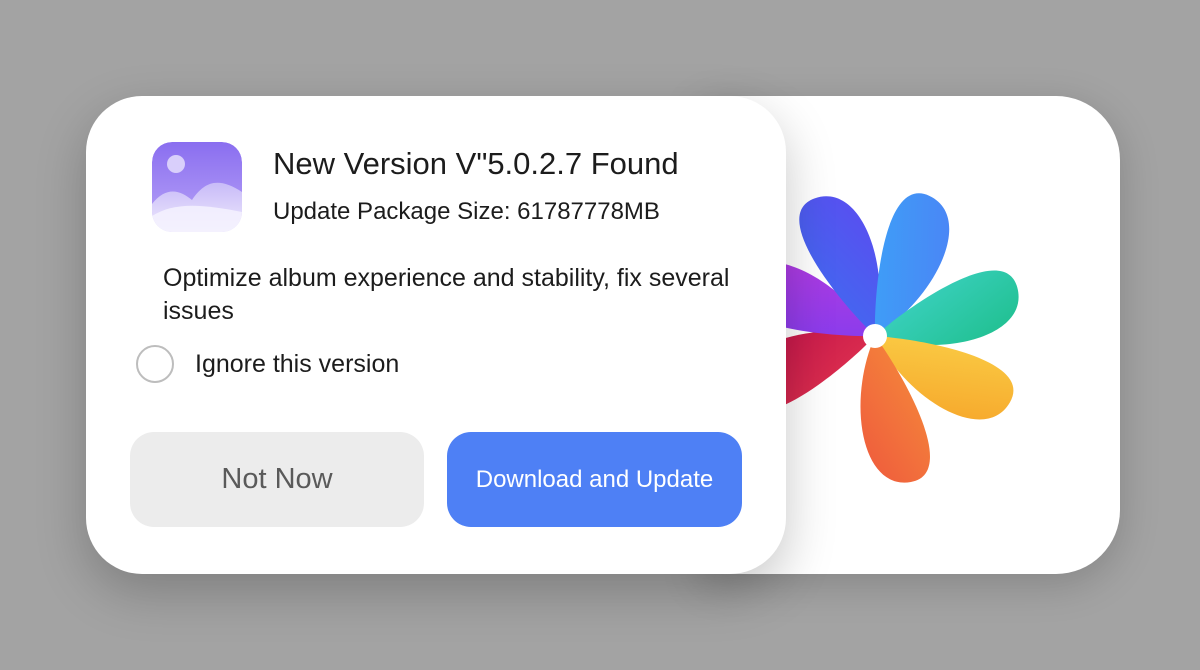 The image size is (1200, 670). Describe the element at coordinates (466, 211) in the screenshot. I see `package-size-text: Update Package Size: 61787778MB` at that location.